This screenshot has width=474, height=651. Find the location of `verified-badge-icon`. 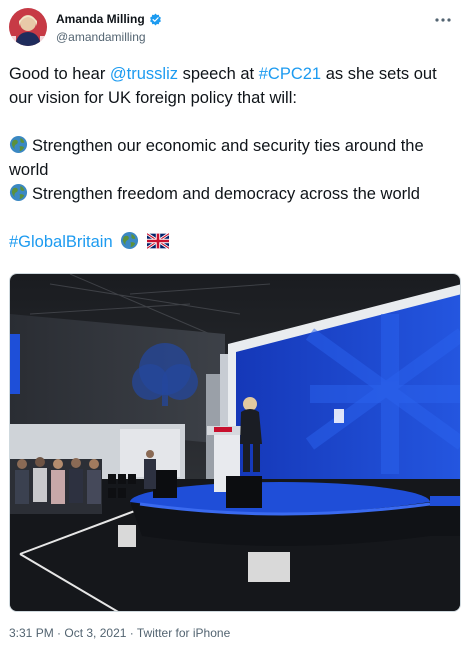

verified-badge-icon is located at coordinates (155, 19).